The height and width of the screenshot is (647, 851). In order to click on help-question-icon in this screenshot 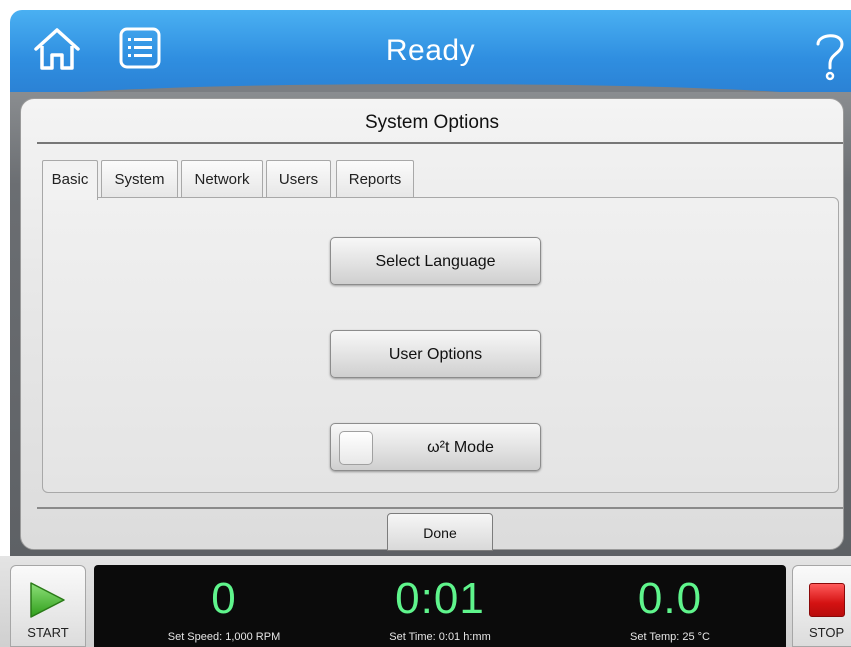, I will do `click(830, 55)`.